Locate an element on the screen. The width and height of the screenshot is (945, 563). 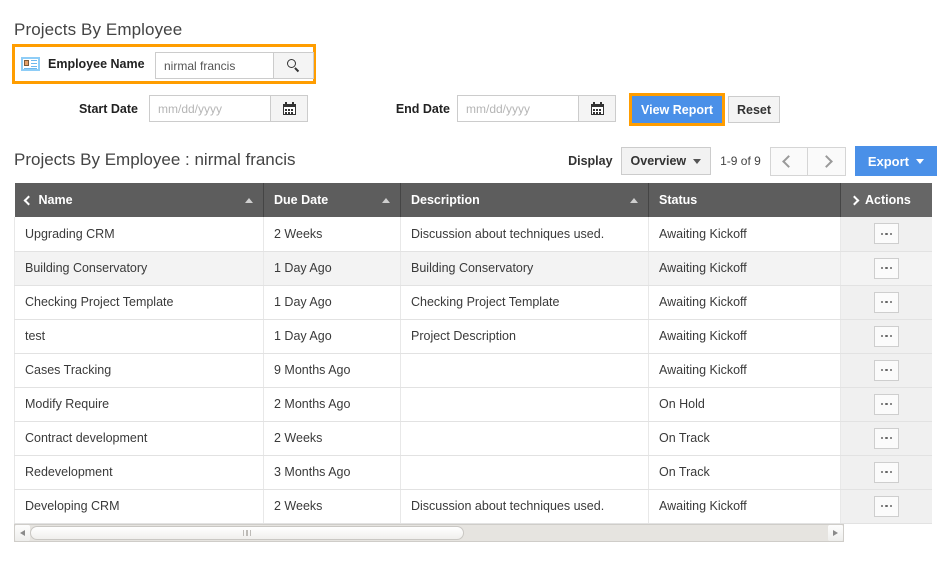
display-mode-select: Overview is located at coordinates (666, 161).